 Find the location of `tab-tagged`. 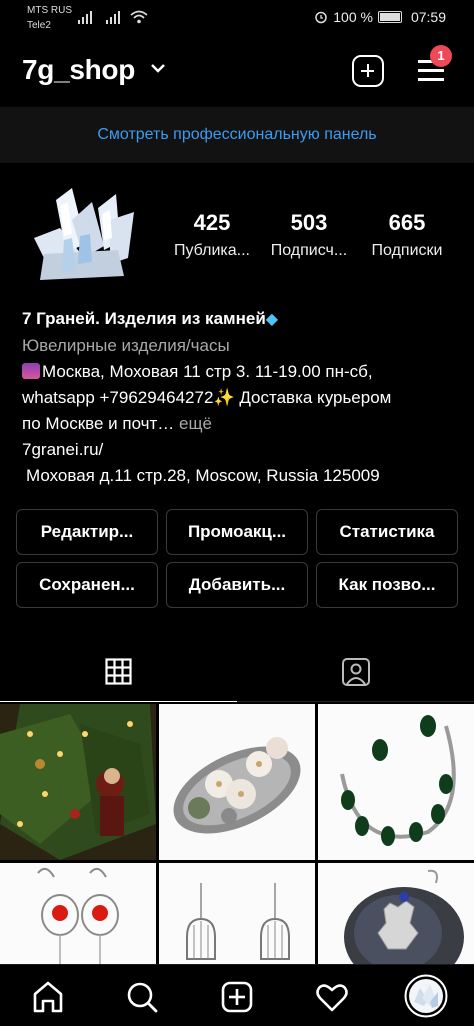

tab-tagged is located at coordinates (355, 672).